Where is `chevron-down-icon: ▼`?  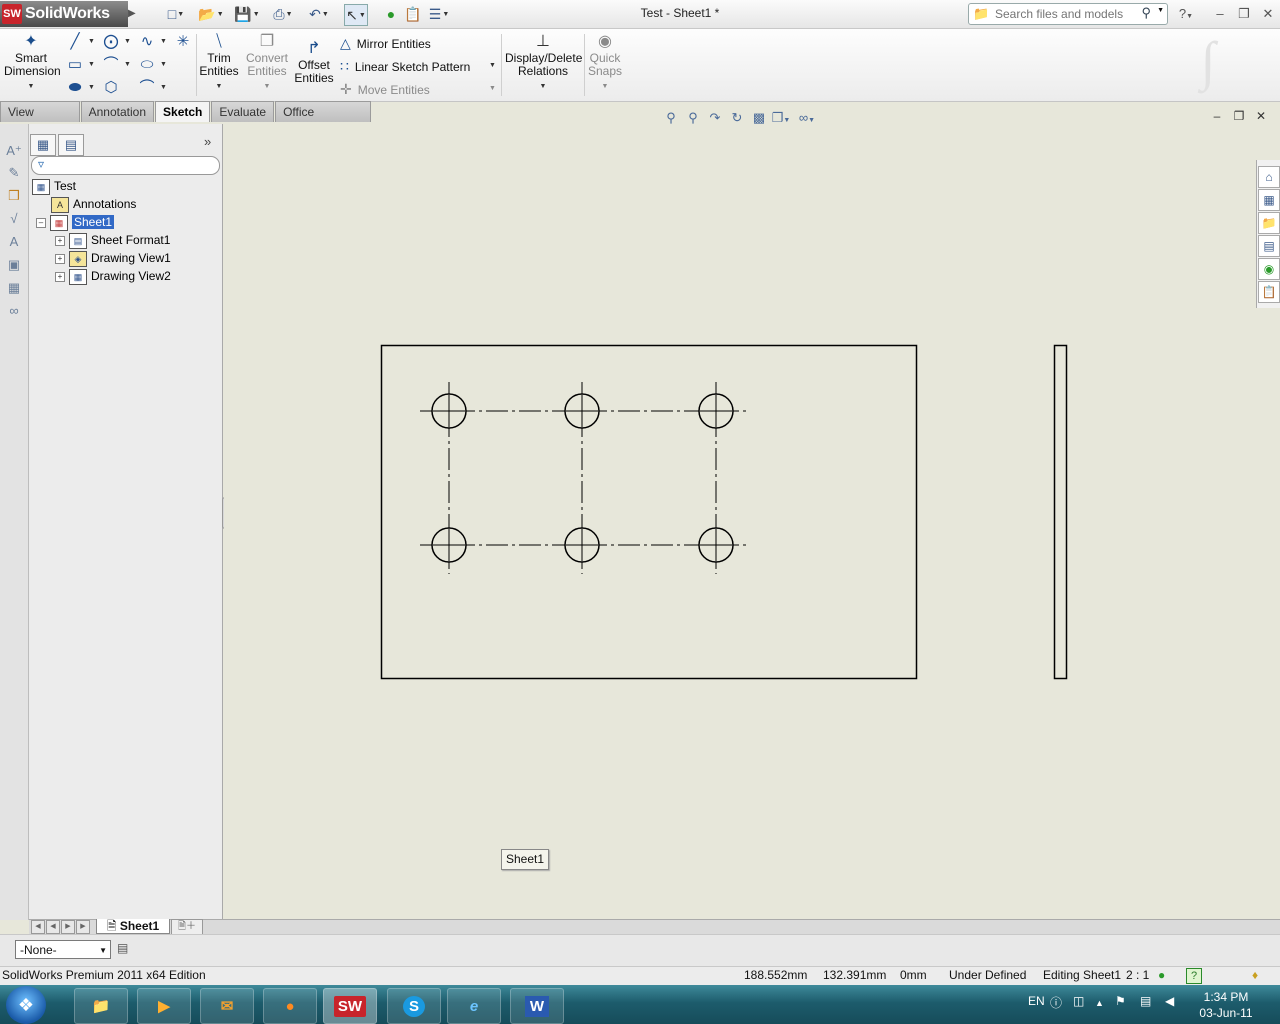
chevron-down-icon: ▼ is located at coordinates (103, 950).